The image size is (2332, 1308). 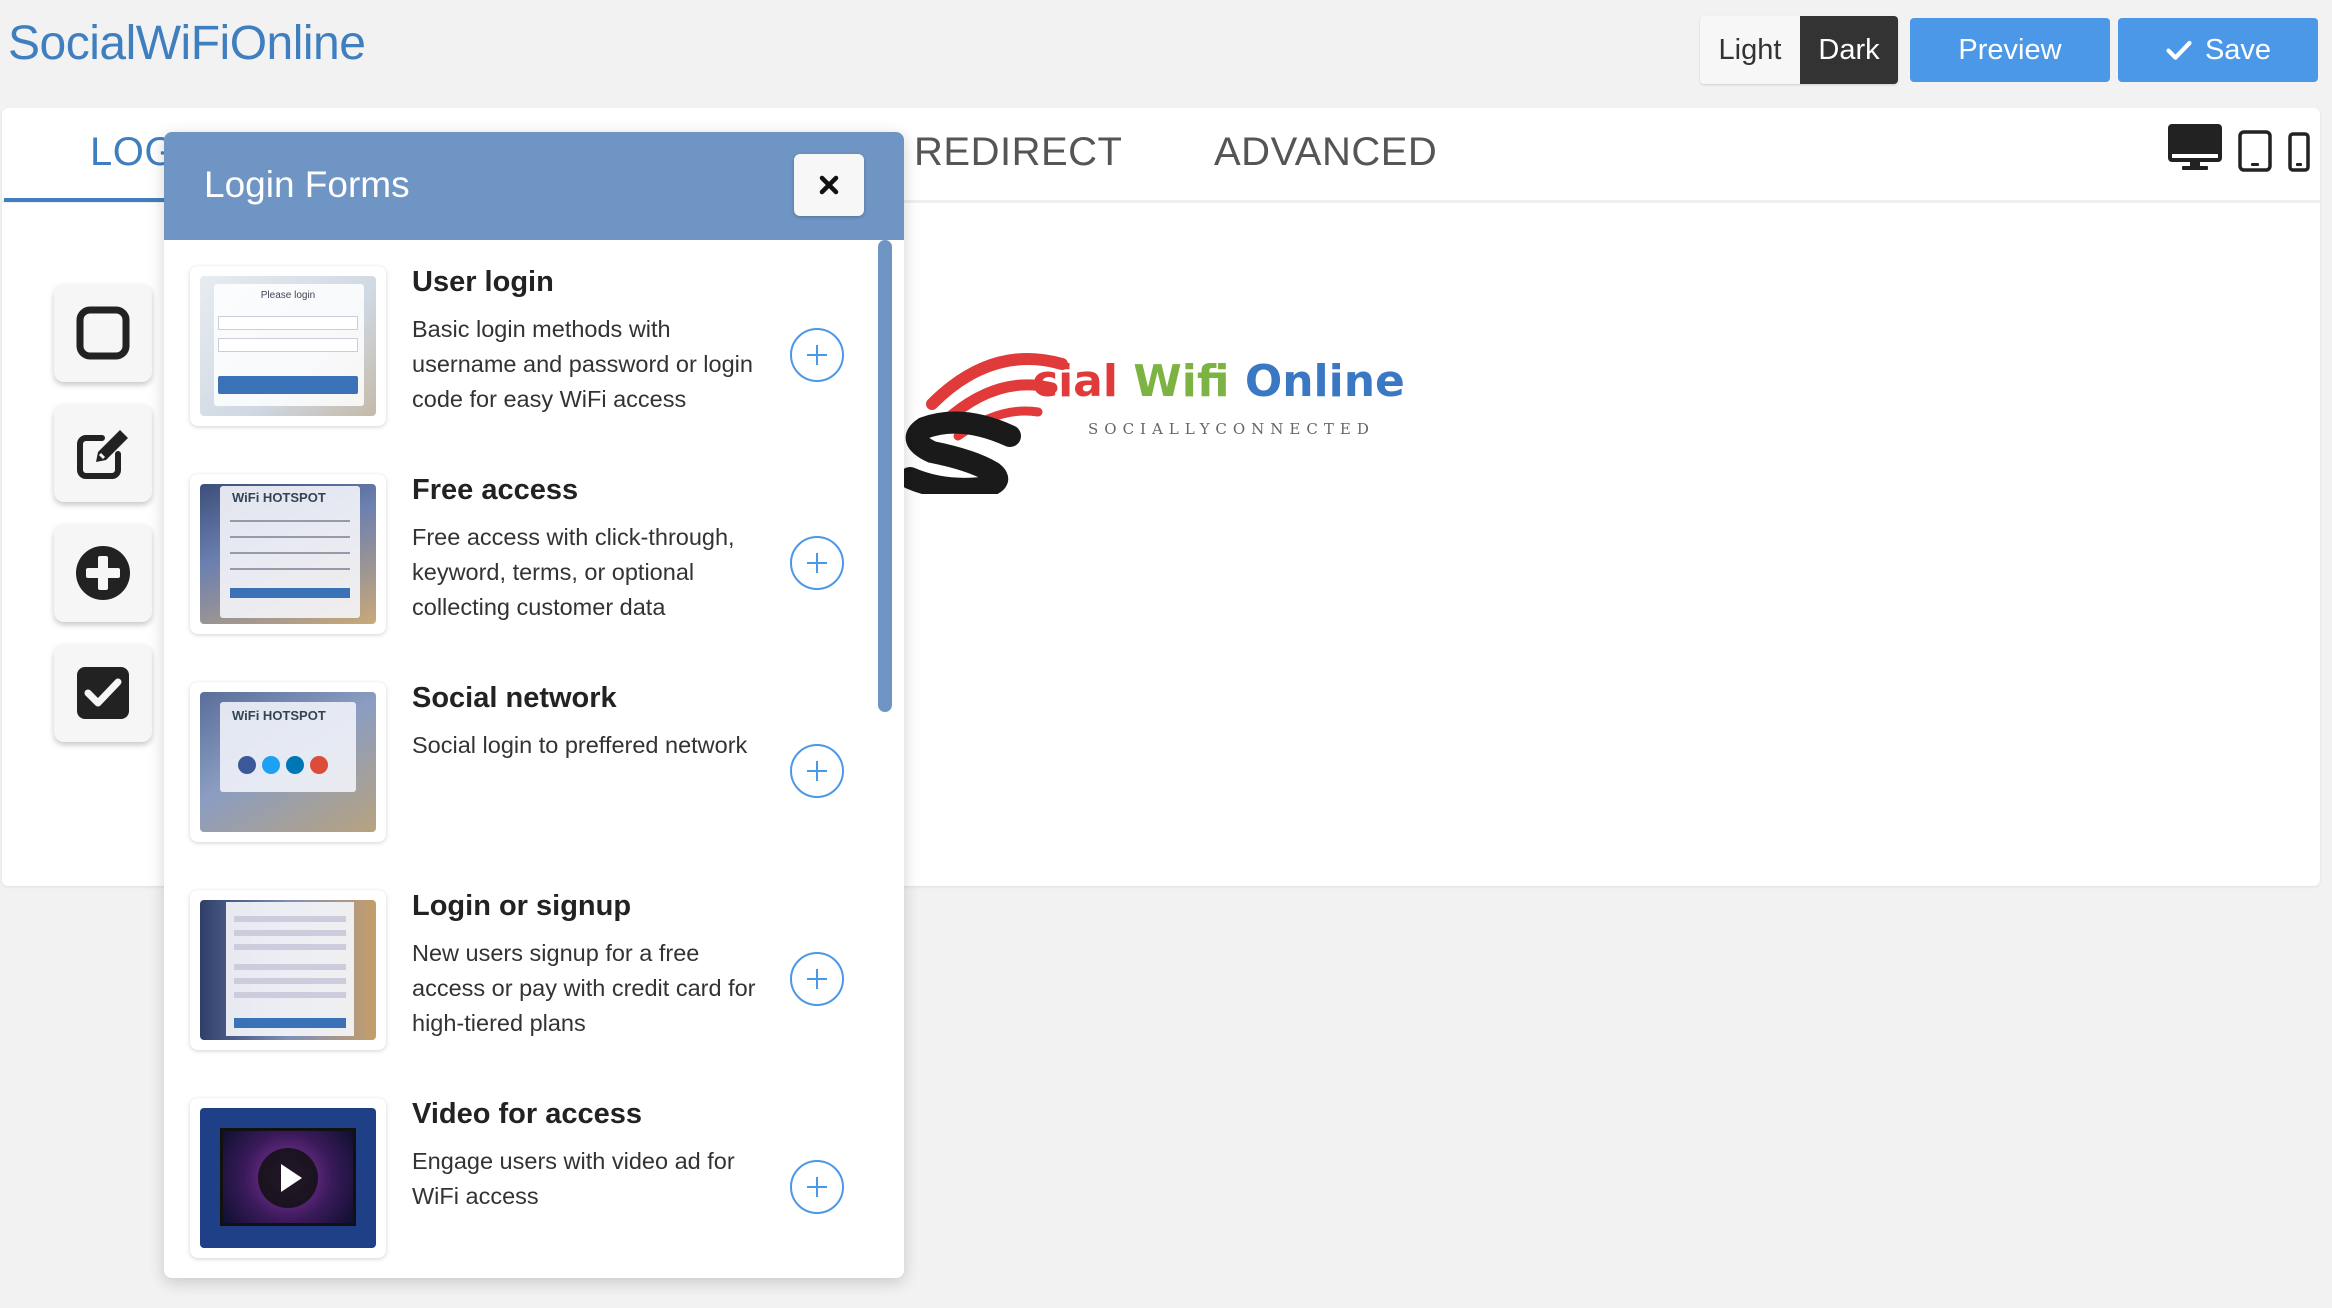 What do you see at coordinates (288, 295) in the screenshot?
I see `thumb-caption: Please login` at bounding box center [288, 295].